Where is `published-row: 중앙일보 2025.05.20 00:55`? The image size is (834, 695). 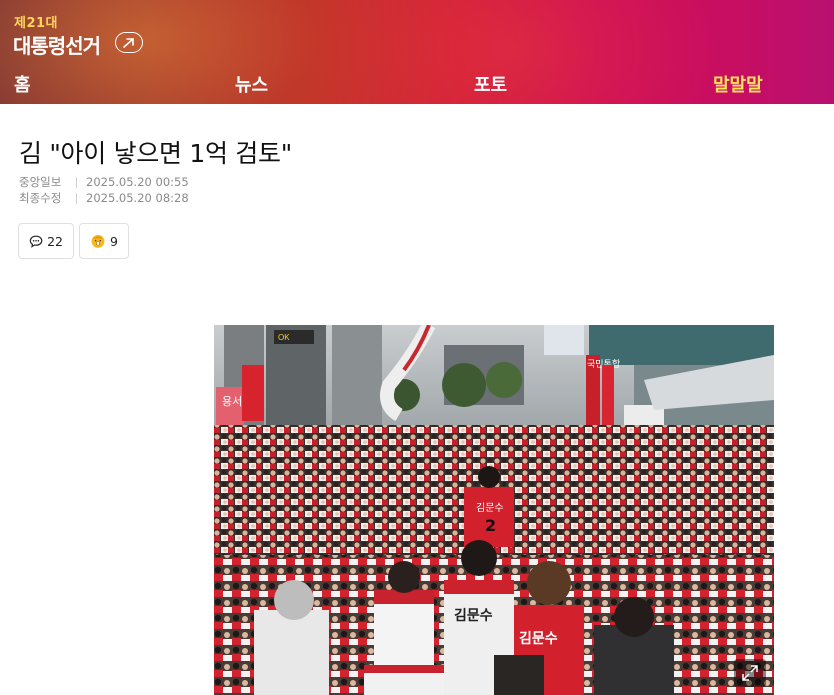 published-row: 중앙일보 2025.05.20 00:55 is located at coordinates (104, 182).